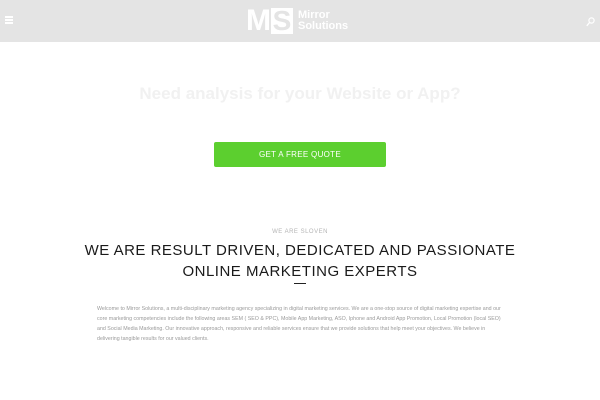 The height and width of the screenshot is (400, 600). What do you see at coordinates (300, 154) in the screenshot?
I see `get-free-quote-button: GET A FREE QUOTE` at bounding box center [300, 154].